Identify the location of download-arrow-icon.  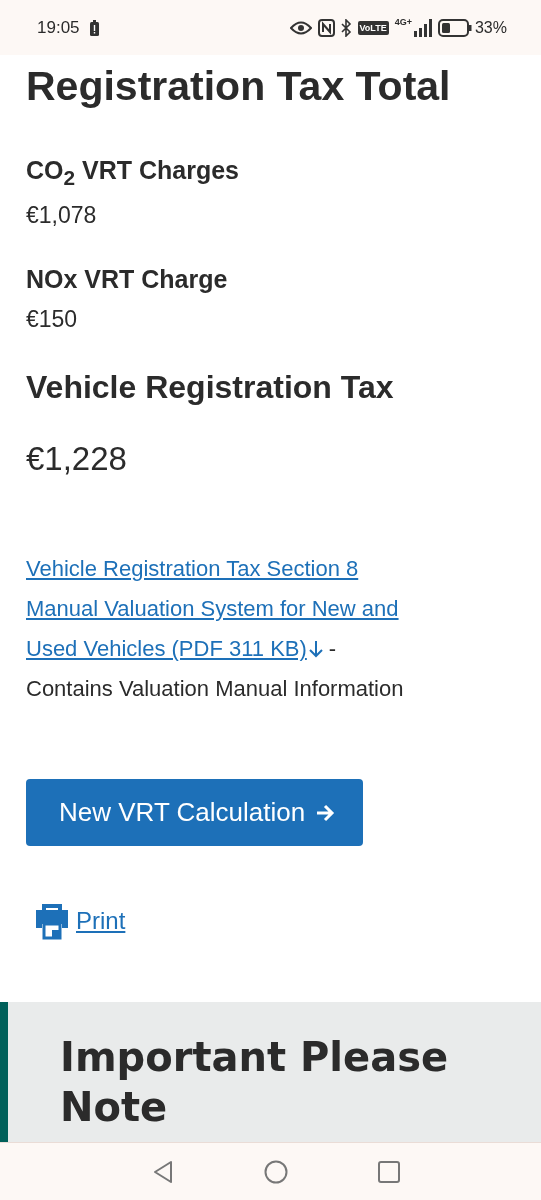
(315, 649).